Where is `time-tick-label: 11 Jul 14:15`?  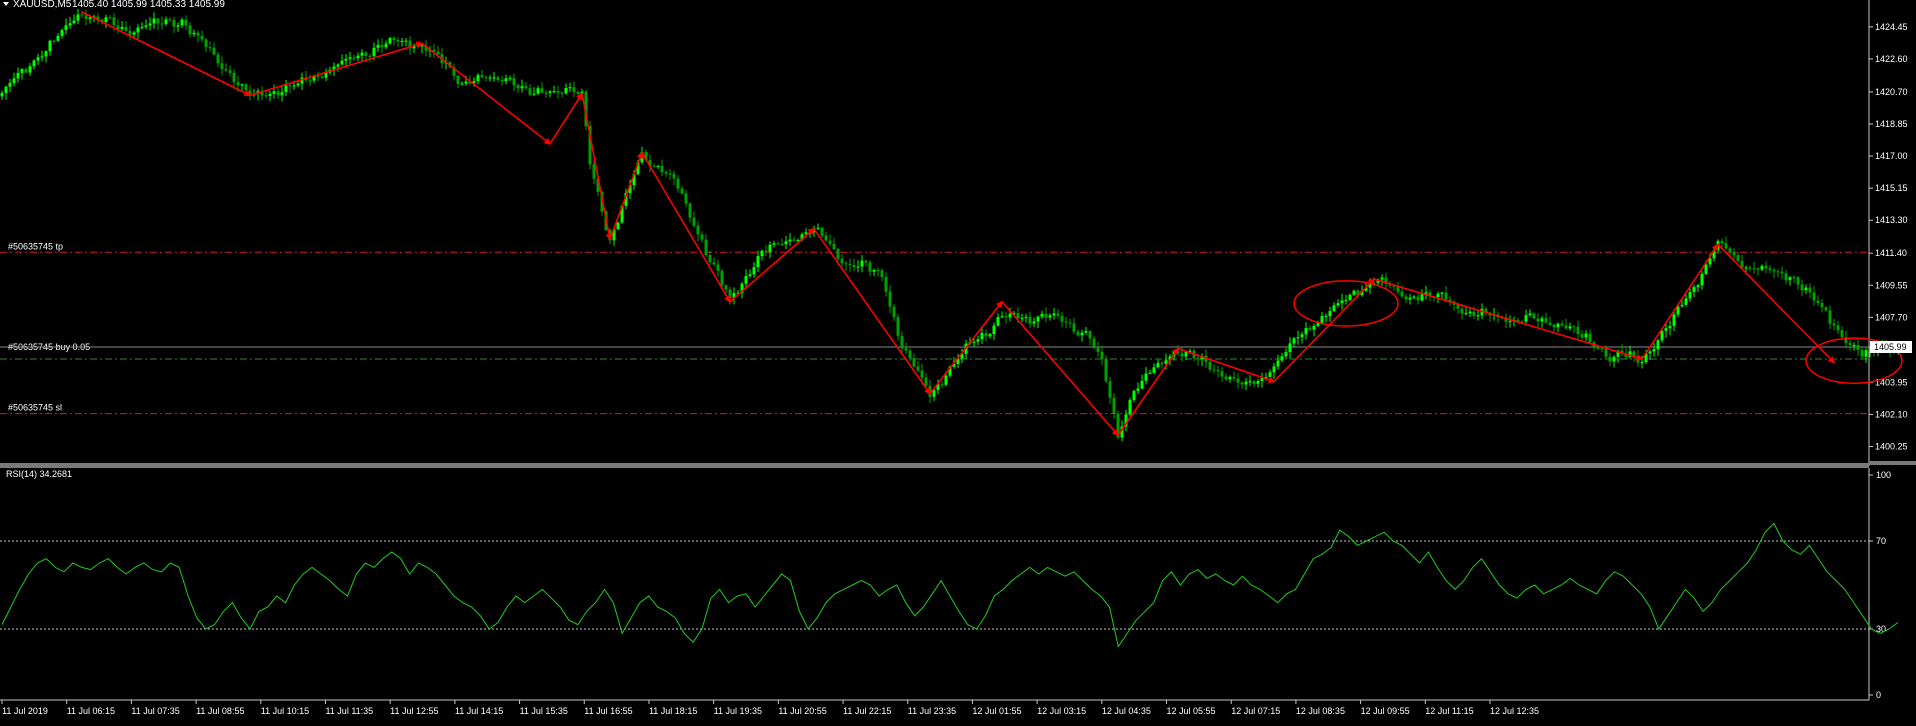 time-tick-label: 11 Jul 14:15 is located at coordinates (479, 711).